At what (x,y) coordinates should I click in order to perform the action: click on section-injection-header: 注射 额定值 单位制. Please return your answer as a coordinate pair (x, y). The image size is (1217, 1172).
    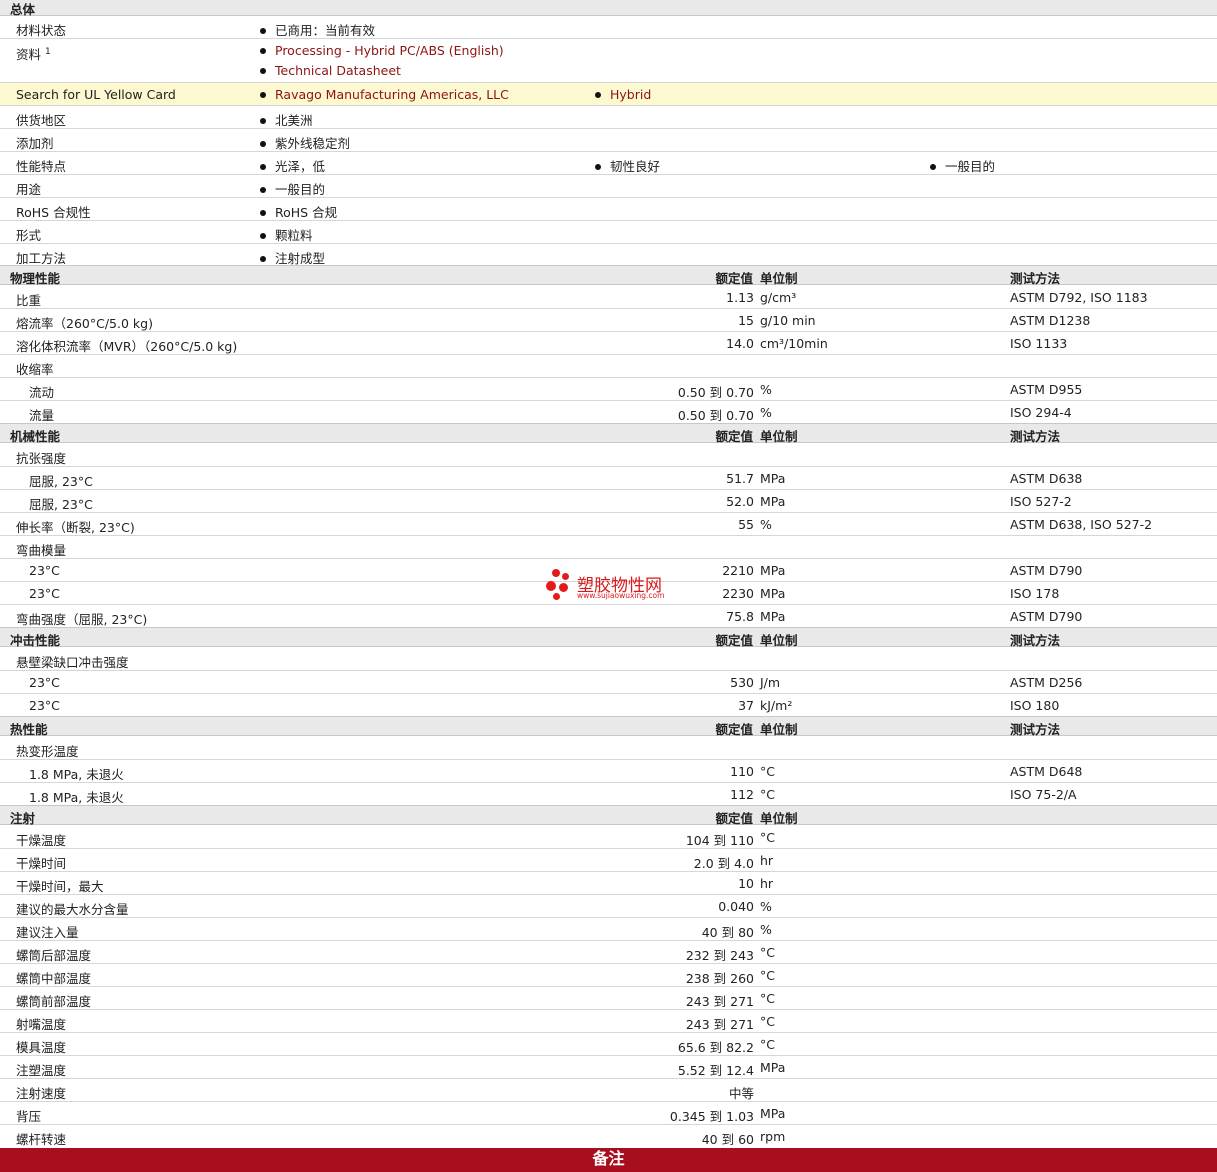
    Looking at the image, I should click on (608, 815).